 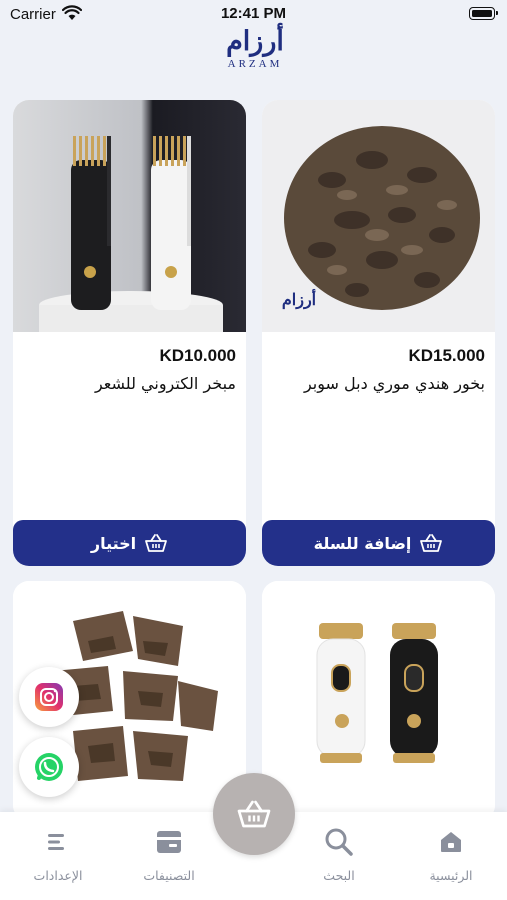 What do you see at coordinates (378, 697) in the screenshot?
I see `product-image-incense-burners` at bounding box center [378, 697].